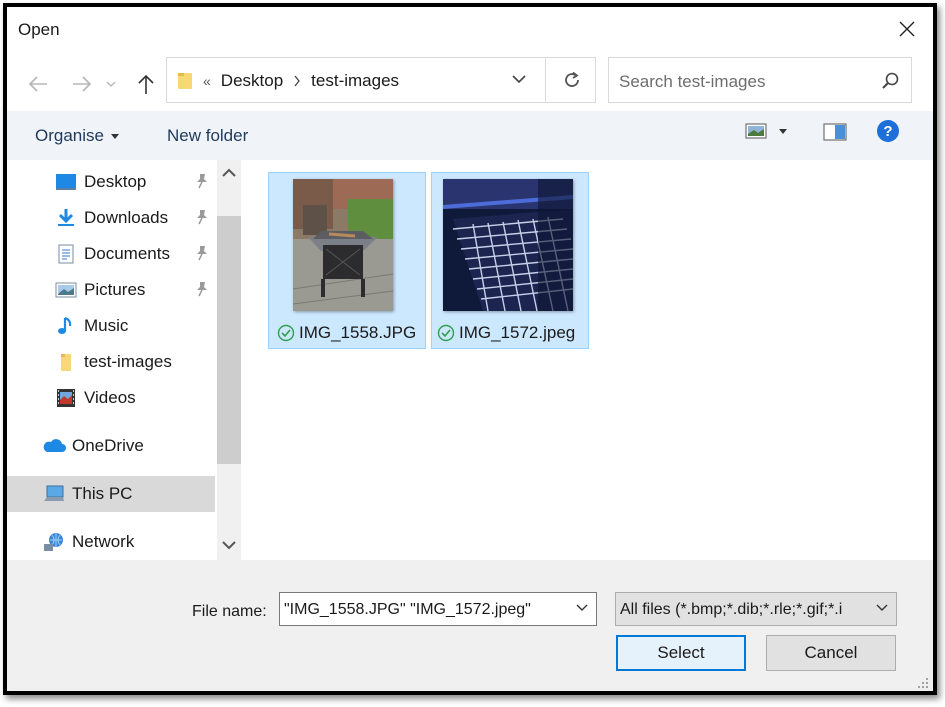  I want to click on dialog-title: Open, so click(39, 29).